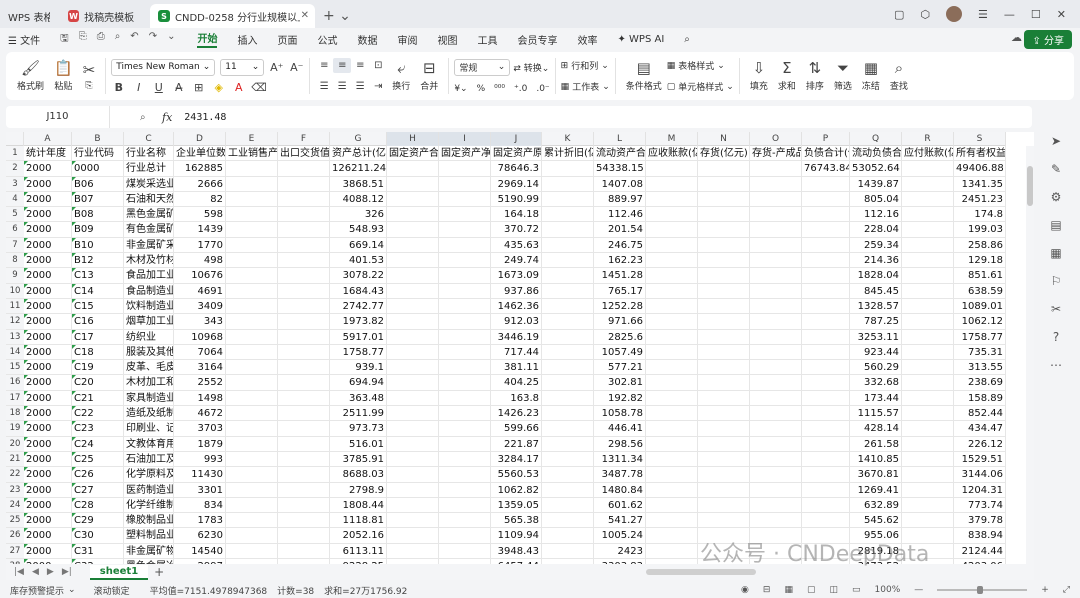 The height and width of the screenshot is (598, 1080). What do you see at coordinates (15, 291) in the screenshot?
I see `row-header: 10` at bounding box center [15, 291].